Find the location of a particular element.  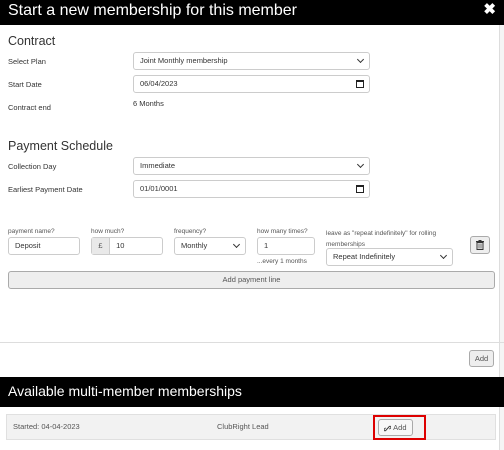

start-date-input: 06/04/2023 is located at coordinates (251, 84).